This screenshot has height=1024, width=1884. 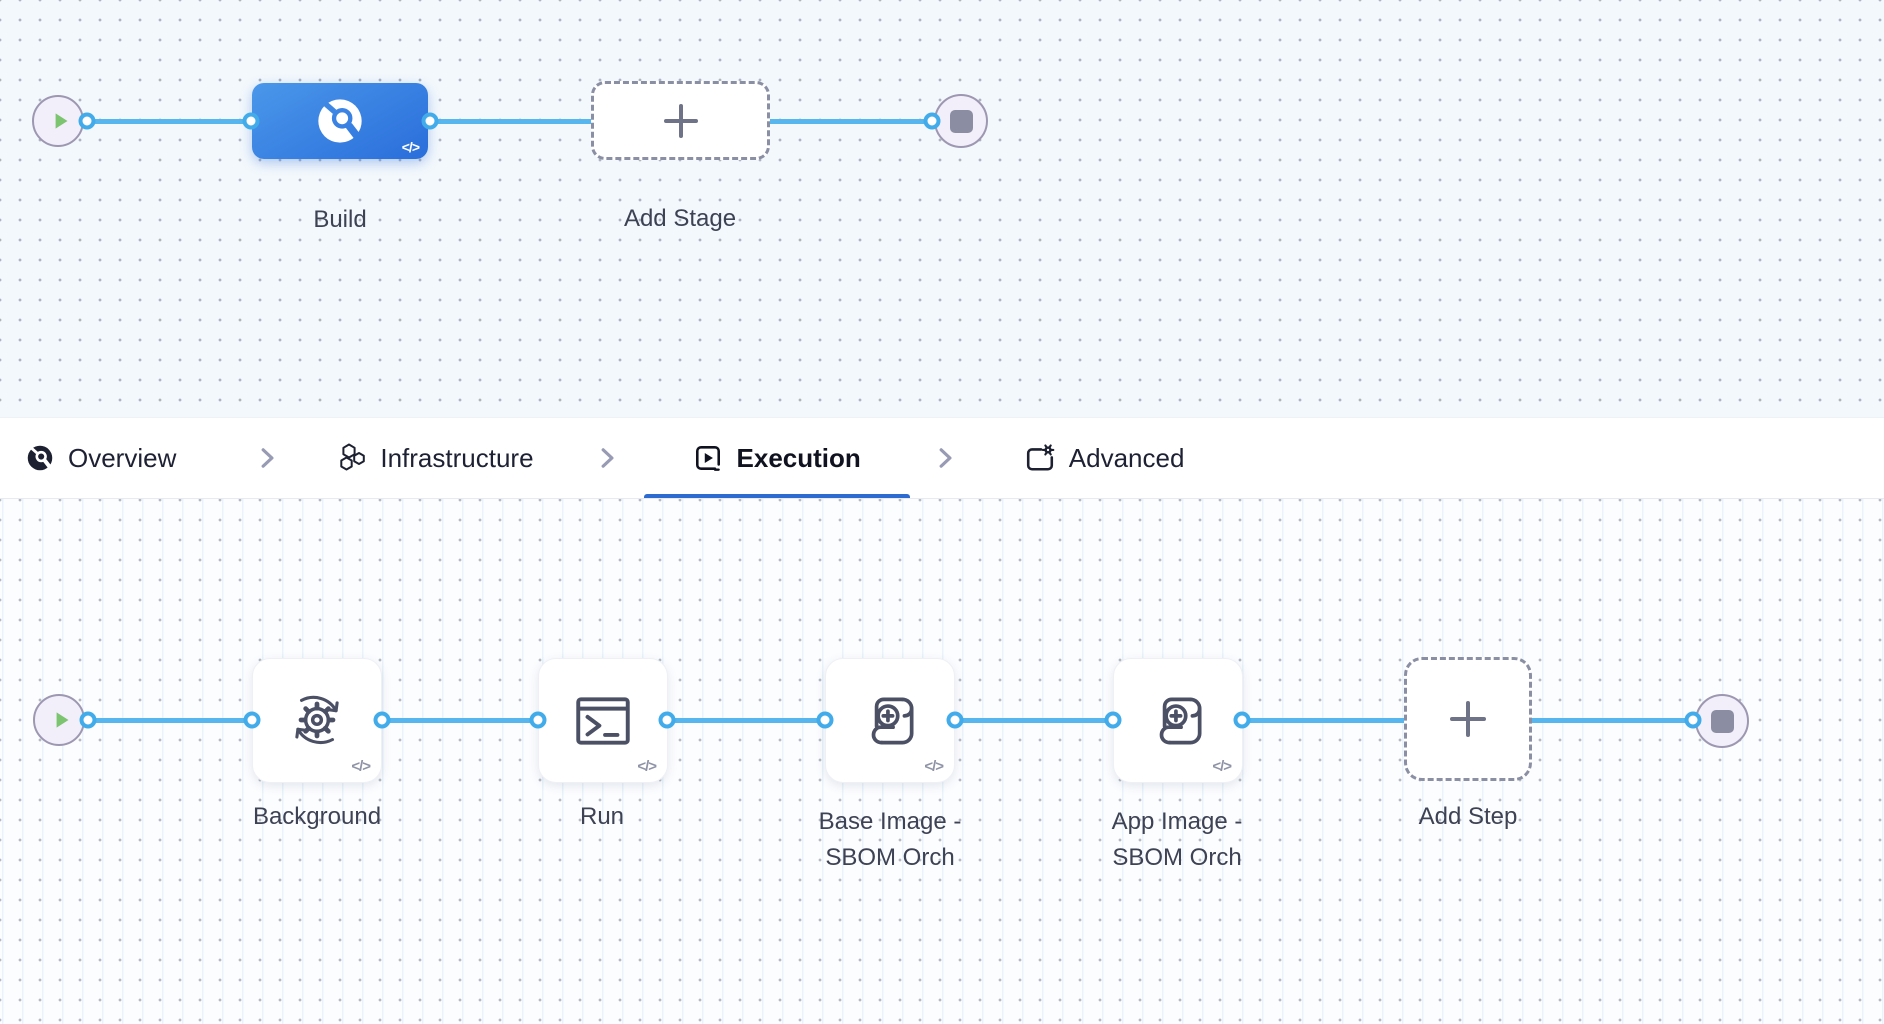 What do you see at coordinates (457, 457) in the screenshot?
I see `tab-label: Infrastructure` at bounding box center [457, 457].